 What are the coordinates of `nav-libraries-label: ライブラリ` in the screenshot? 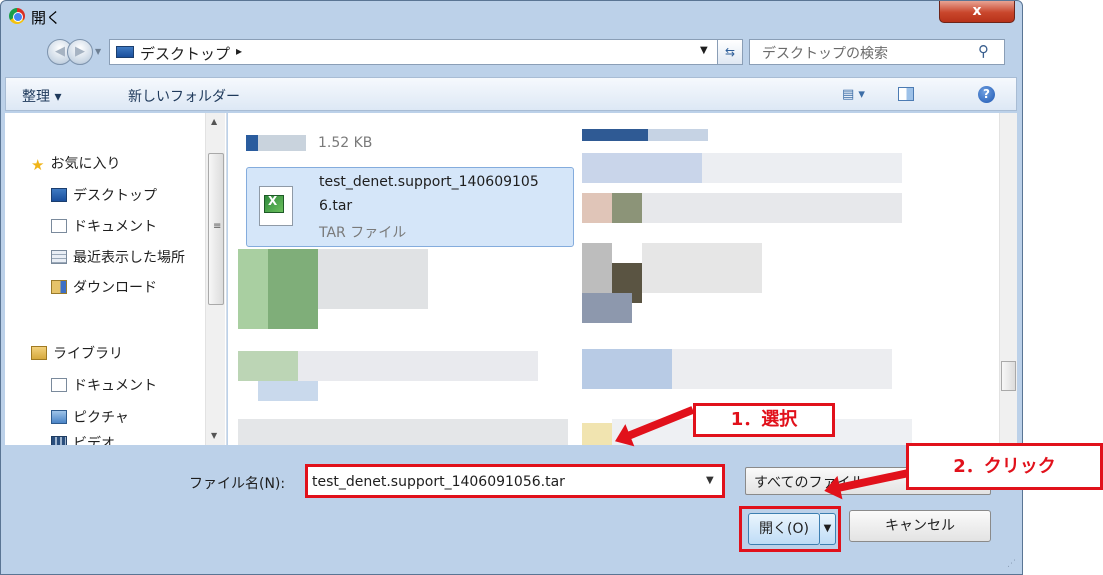 It's located at (88, 354).